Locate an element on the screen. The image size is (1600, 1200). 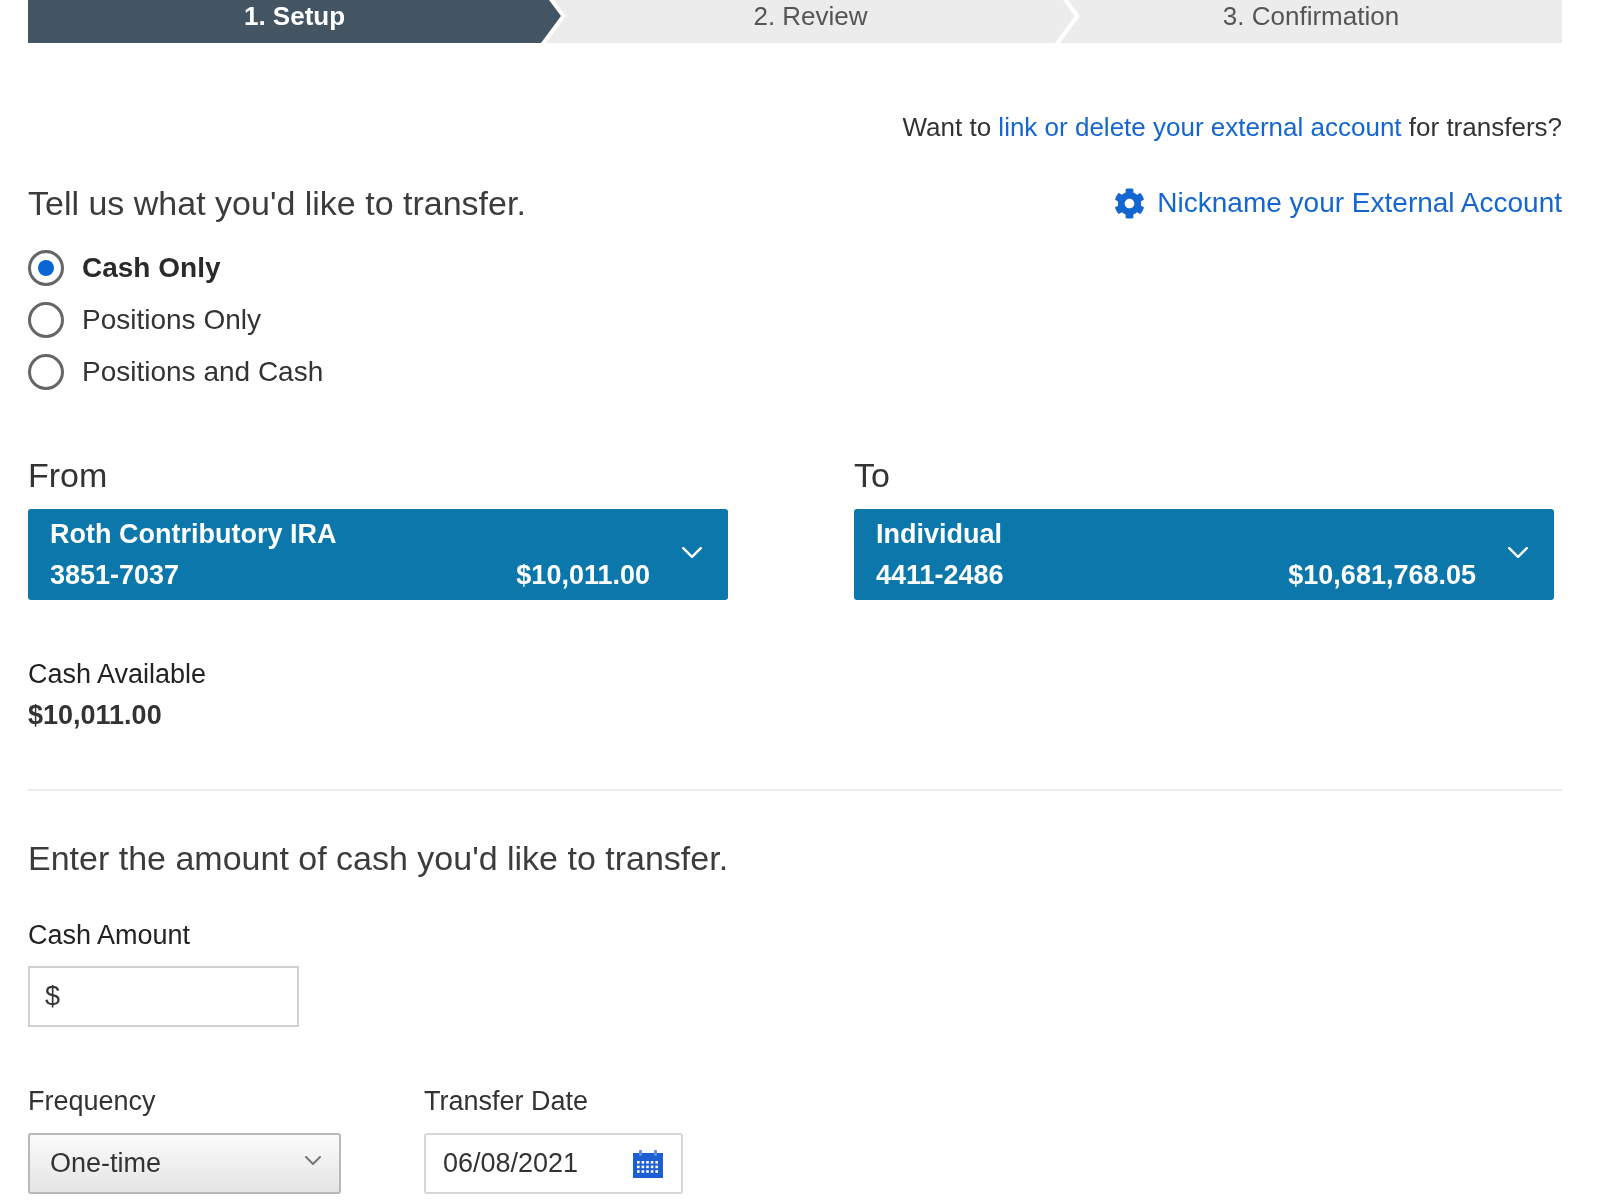
account-balance: $10,011.00 is located at coordinates (583, 575).